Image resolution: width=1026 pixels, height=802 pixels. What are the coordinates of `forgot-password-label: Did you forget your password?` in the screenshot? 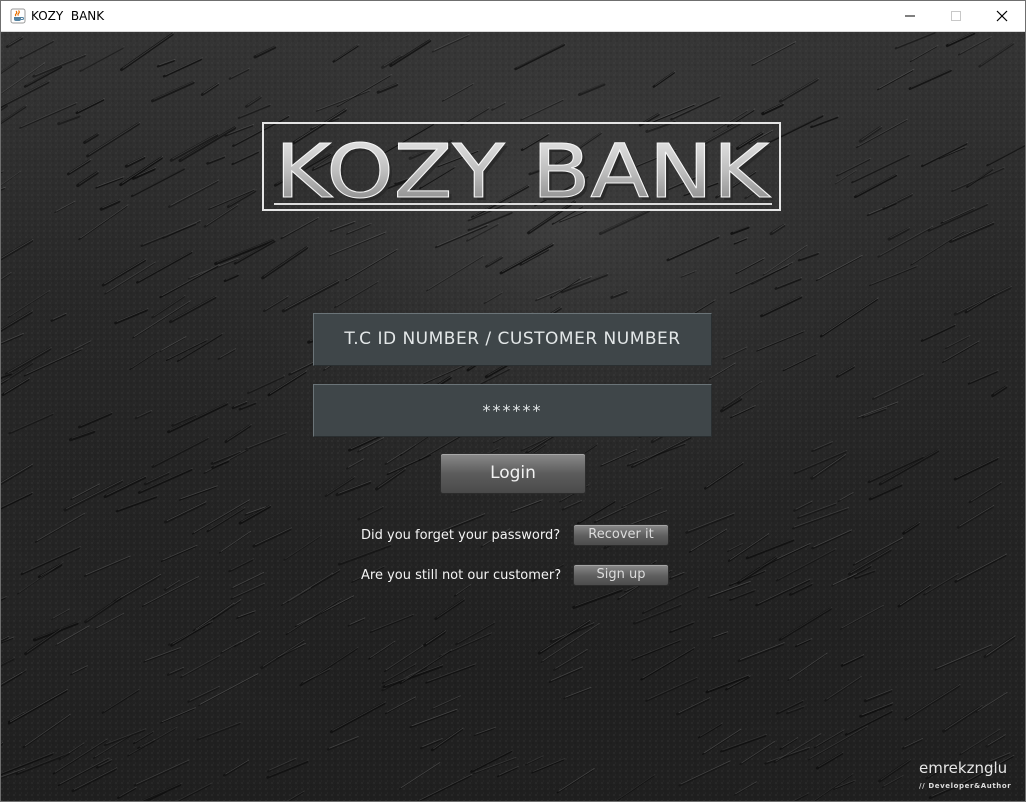 It's located at (461, 535).